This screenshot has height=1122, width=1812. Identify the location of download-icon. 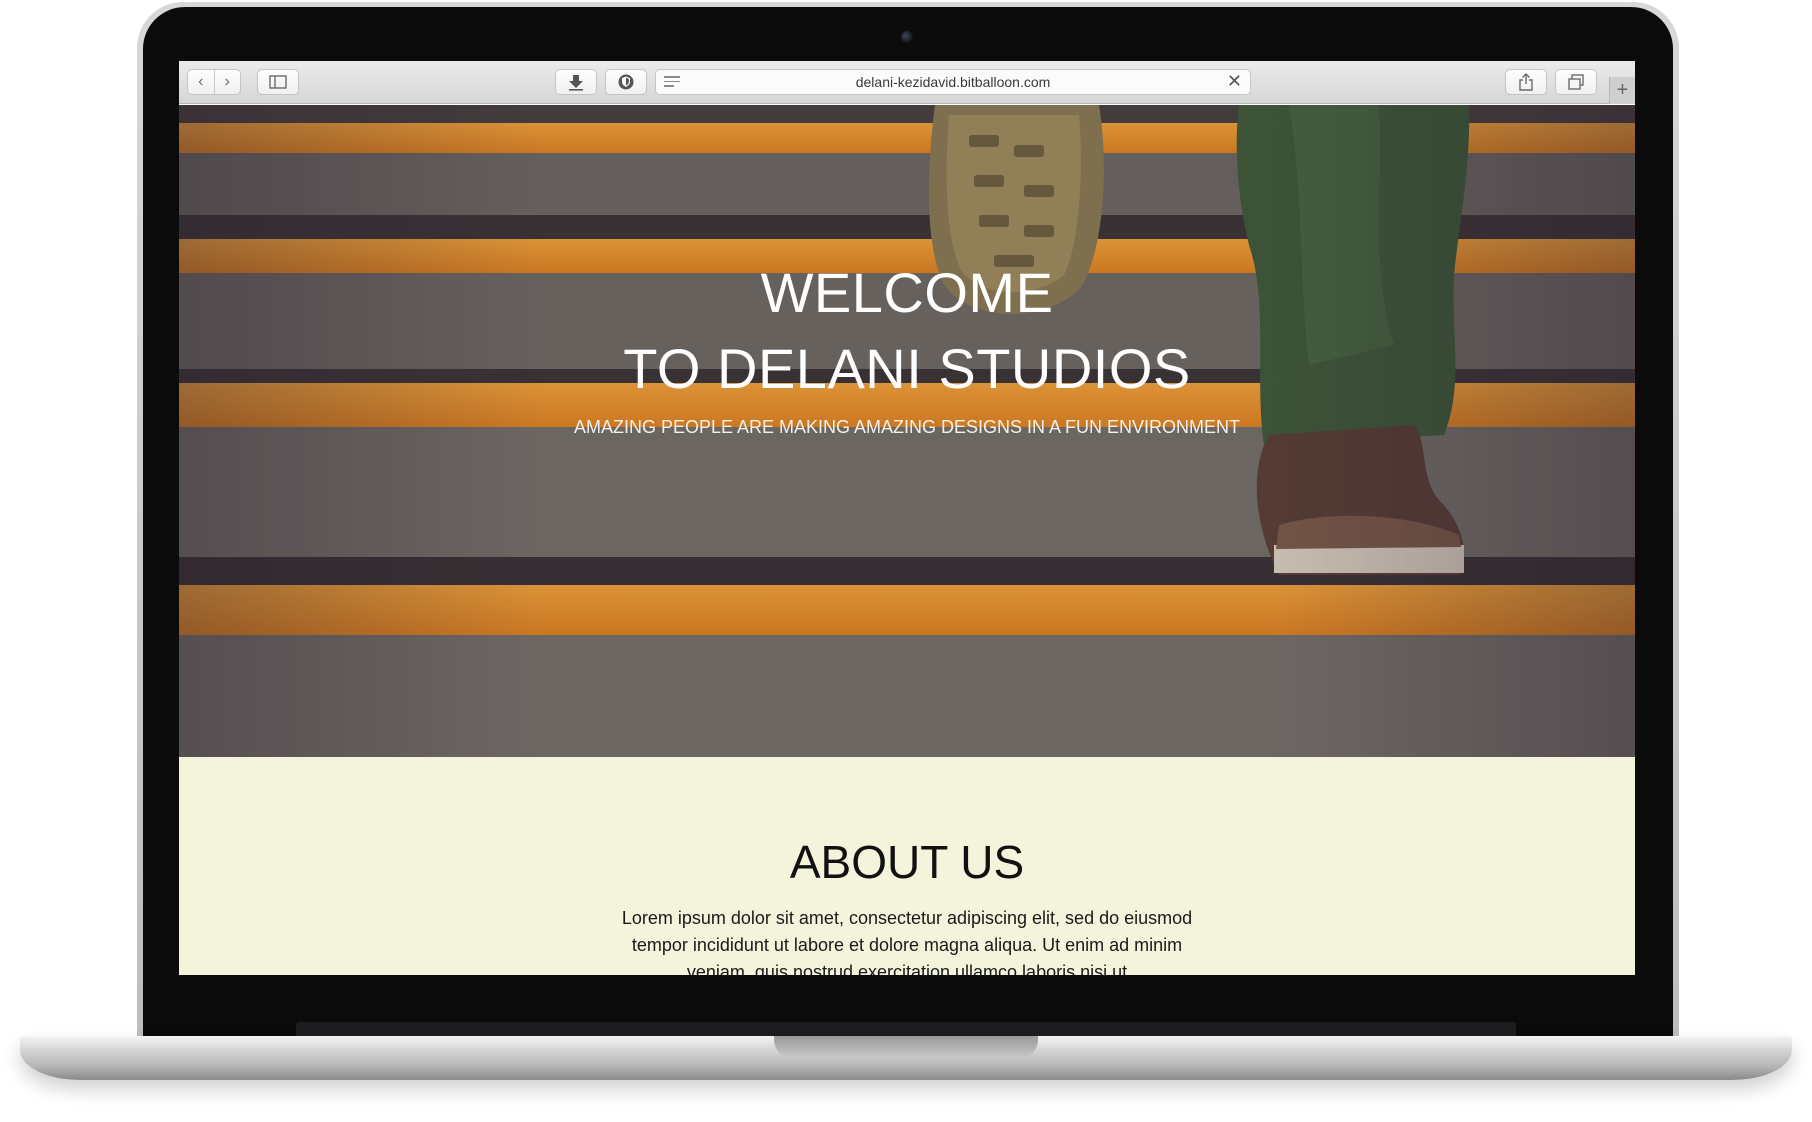
(576, 83).